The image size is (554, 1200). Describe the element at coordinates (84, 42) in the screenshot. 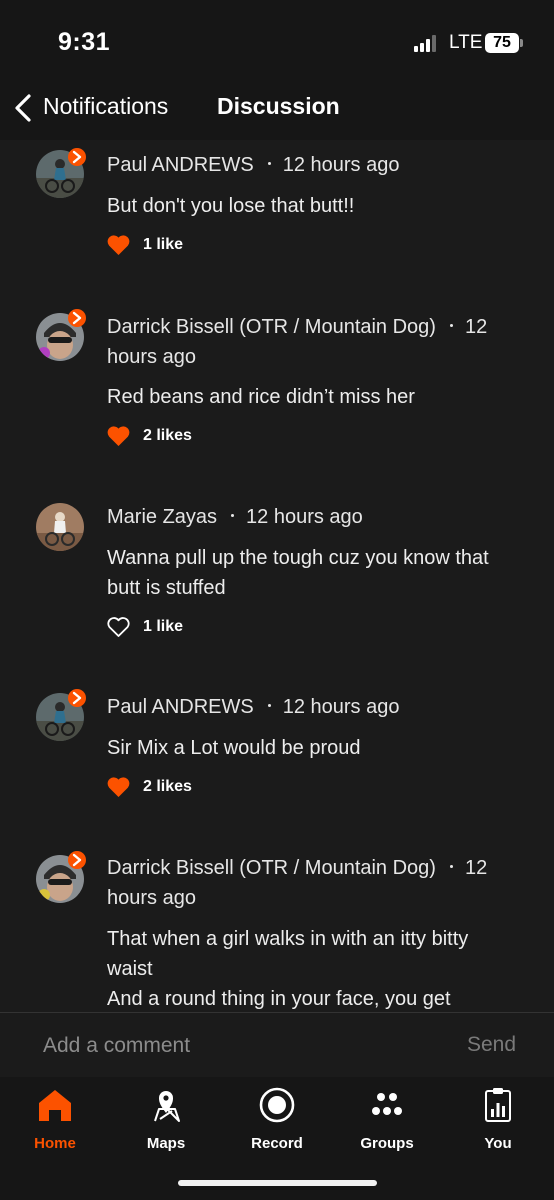

I see `status-time: 9:31` at that location.